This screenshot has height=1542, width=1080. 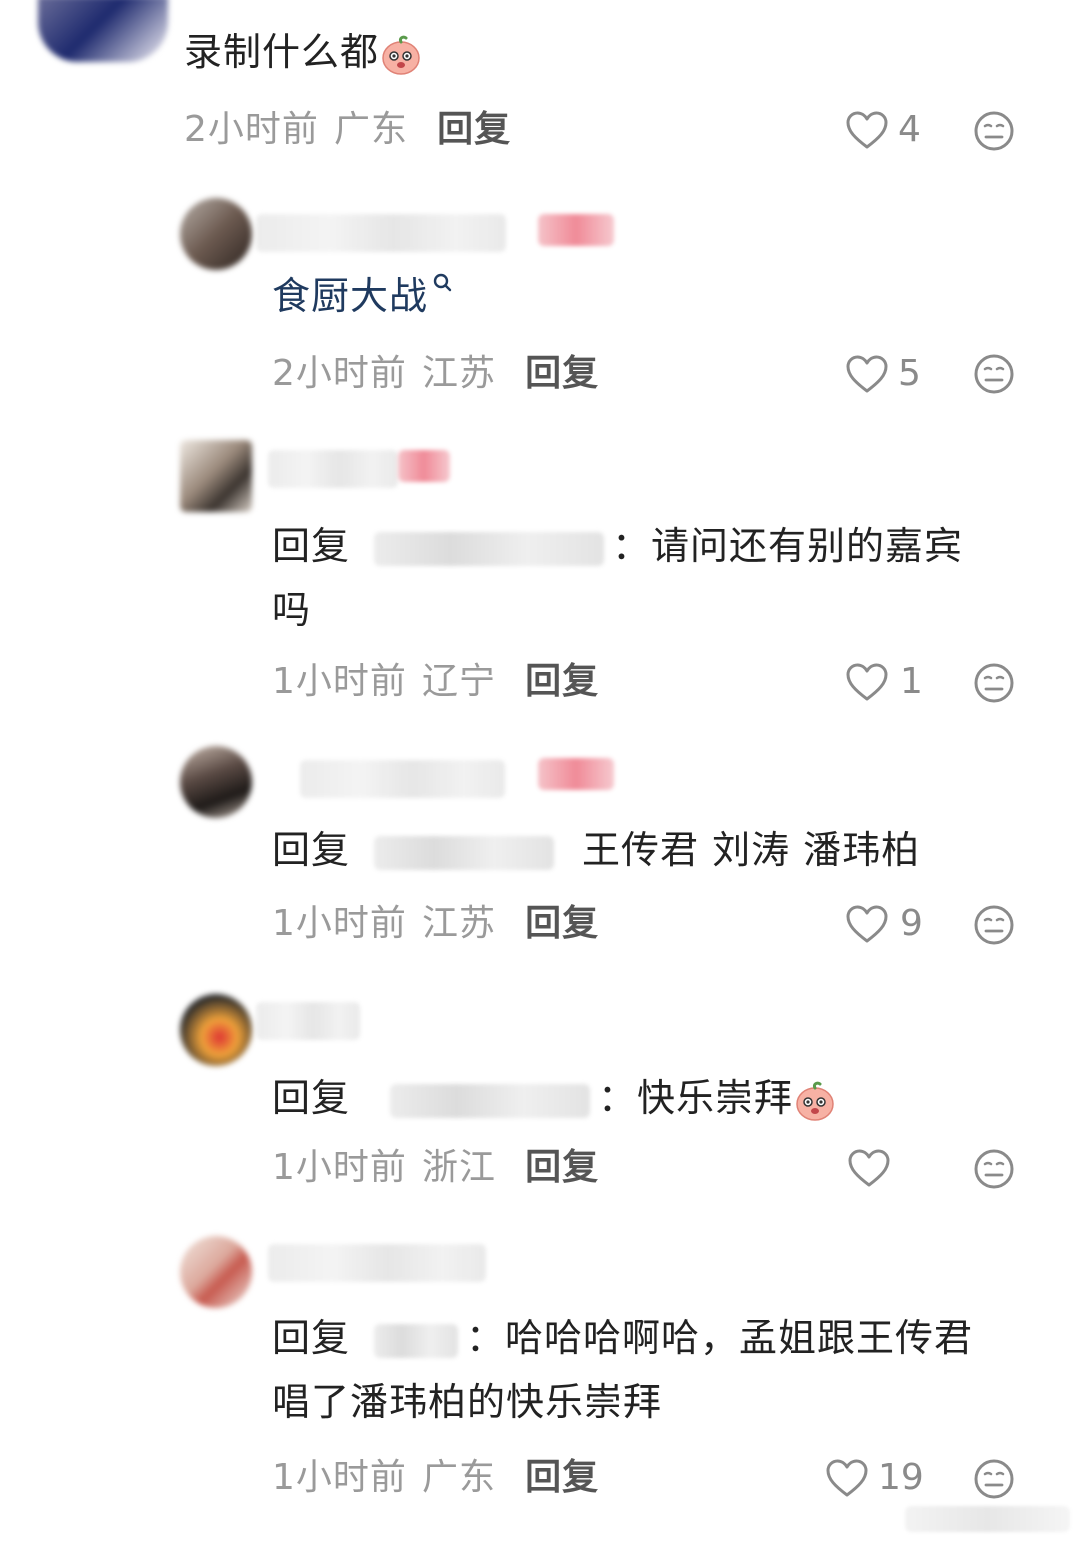 I want to click on comment-meta: 2小时前 江苏 回复, so click(x=435, y=374).